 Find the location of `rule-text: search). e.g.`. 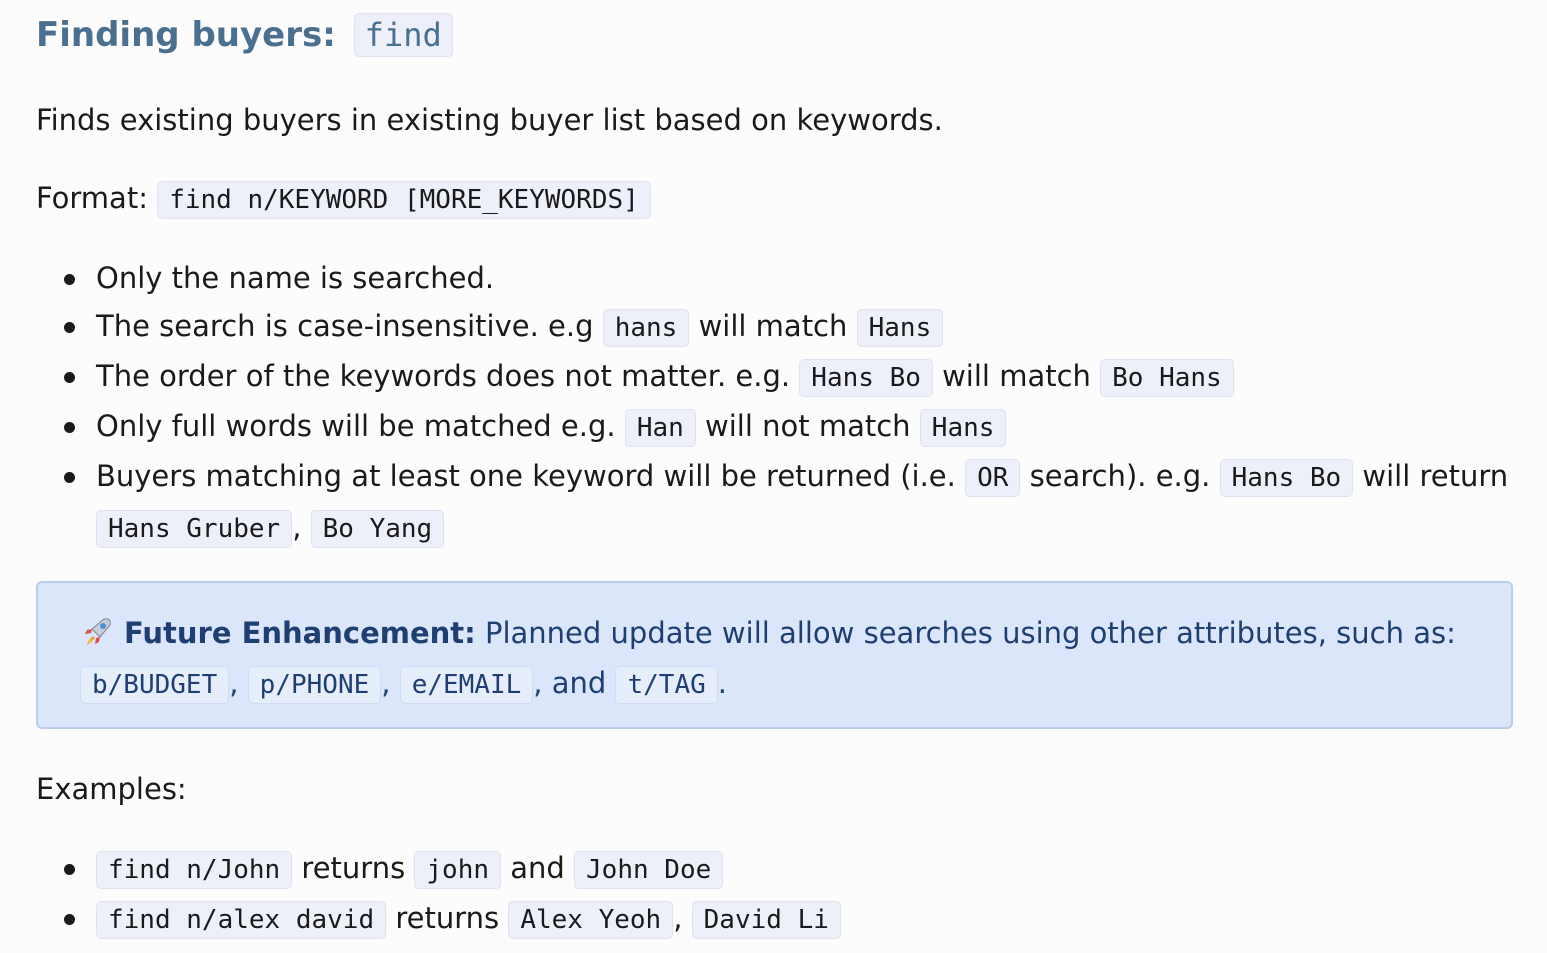

rule-text: search). e.g. is located at coordinates (1120, 476).